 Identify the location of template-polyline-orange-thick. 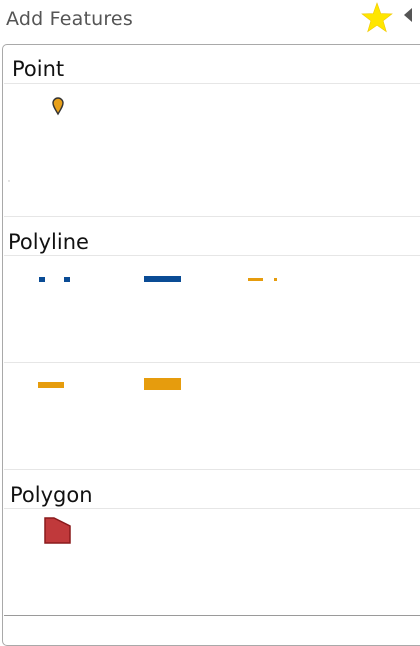
(163, 384).